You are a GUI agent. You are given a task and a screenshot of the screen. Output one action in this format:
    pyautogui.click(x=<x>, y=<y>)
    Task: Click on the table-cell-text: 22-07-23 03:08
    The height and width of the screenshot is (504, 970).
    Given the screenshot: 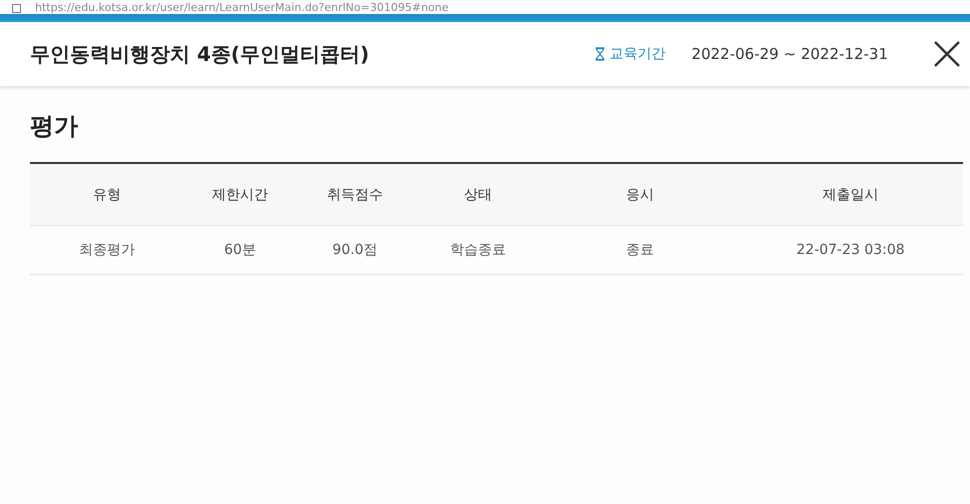 What is the action you would take?
    pyautogui.click(x=850, y=250)
    